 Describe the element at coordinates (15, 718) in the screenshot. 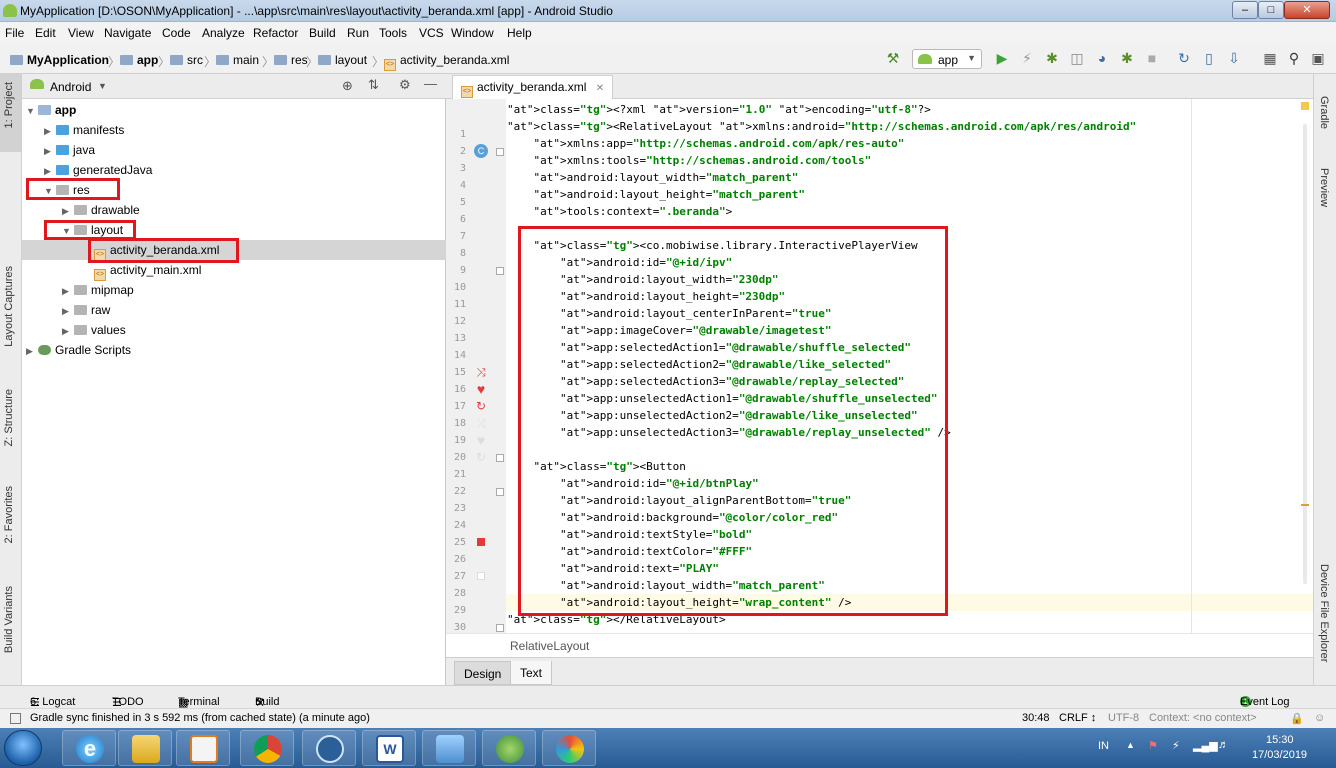

I see `status-toggle-icon` at that location.